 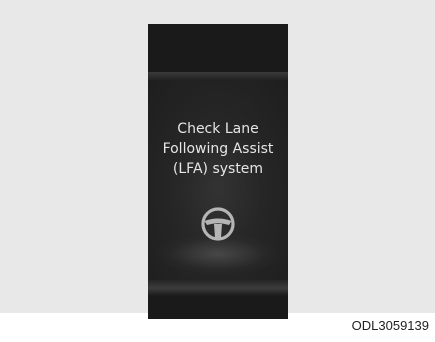 I want to click on warning-message-line-2: Following Assist, so click(x=218, y=149).